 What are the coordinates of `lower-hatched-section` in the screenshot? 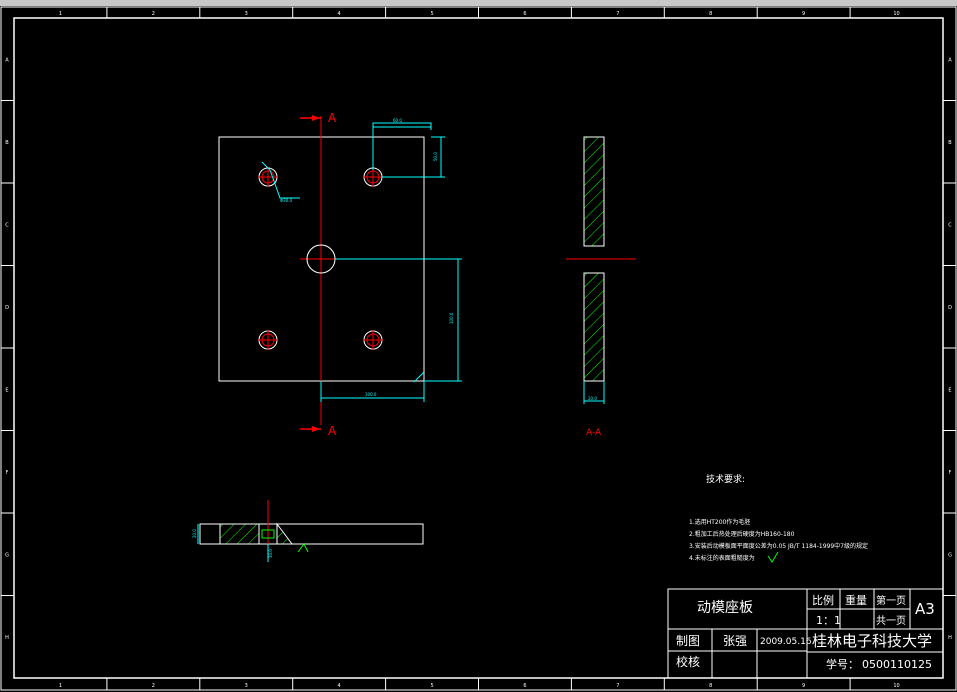 It's located at (594, 327).